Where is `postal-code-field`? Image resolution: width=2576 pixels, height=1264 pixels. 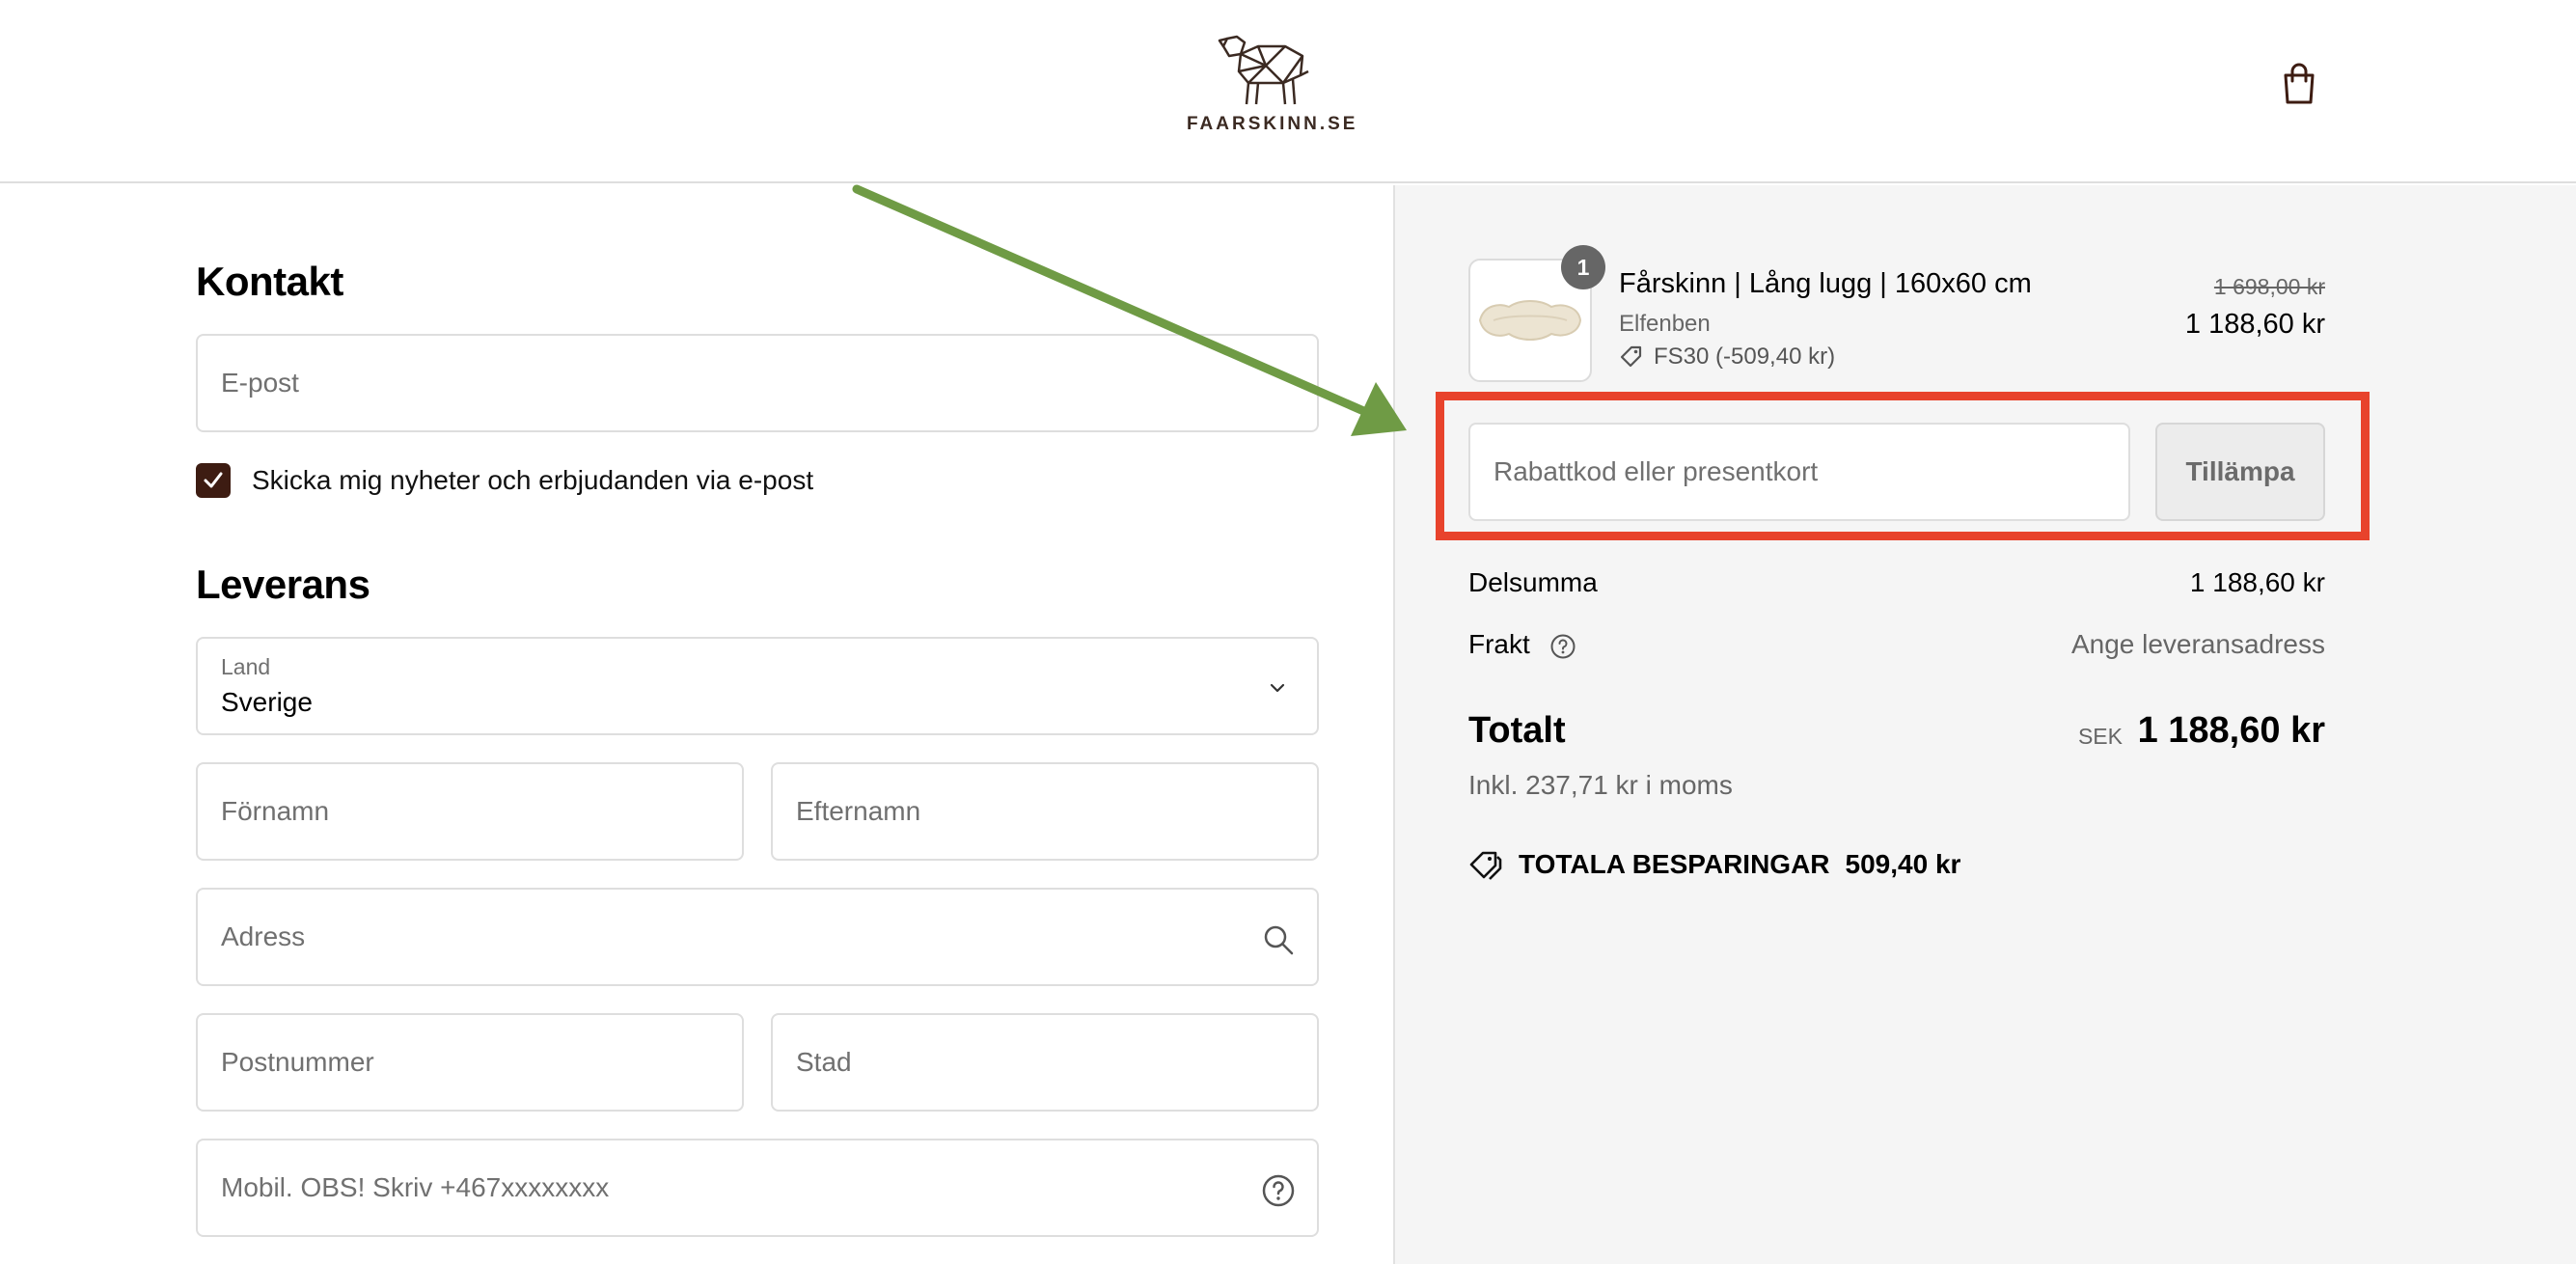 postal-code-field is located at coordinates (470, 1062).